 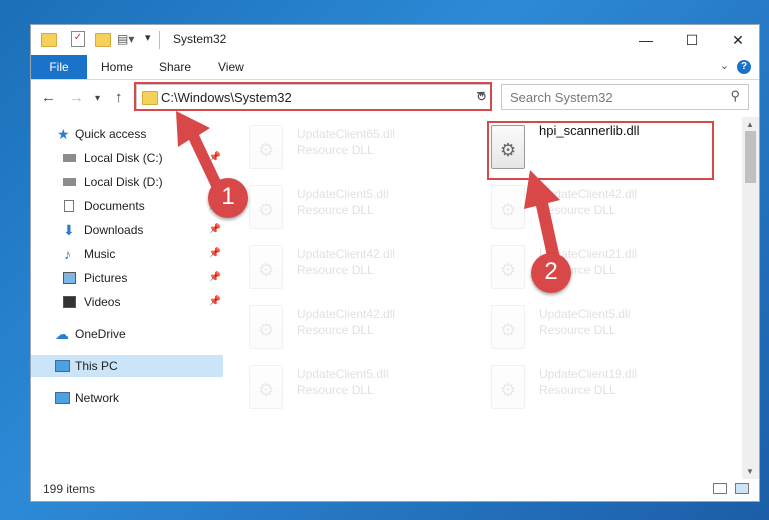 What do you see at coordinates (368, 186) in the screenshot?
I see `annotation-arrows` at bounding box center [368, 186].